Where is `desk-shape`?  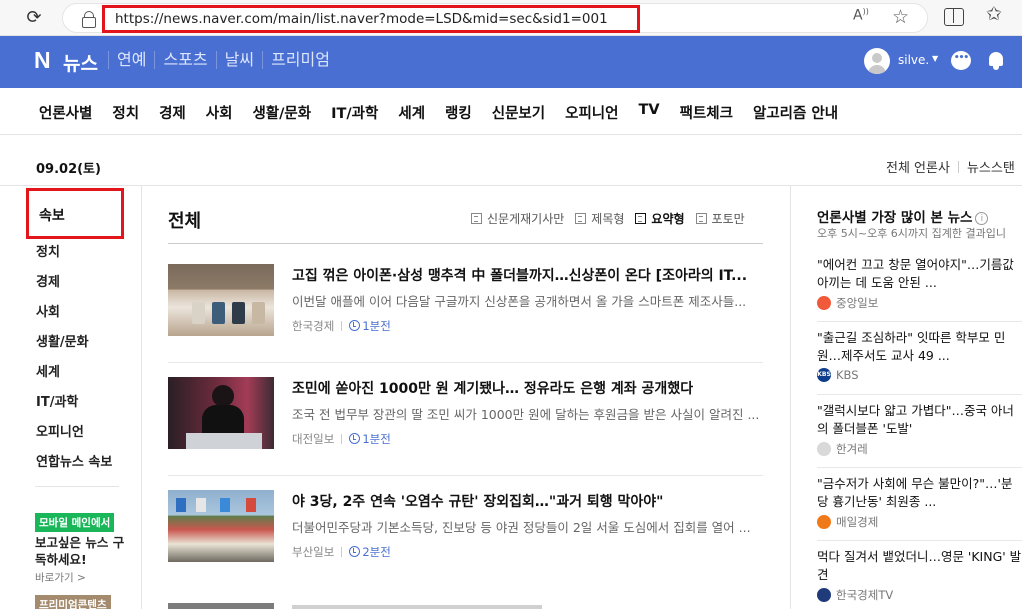 desk-shape is located at coordinates (224, 441).